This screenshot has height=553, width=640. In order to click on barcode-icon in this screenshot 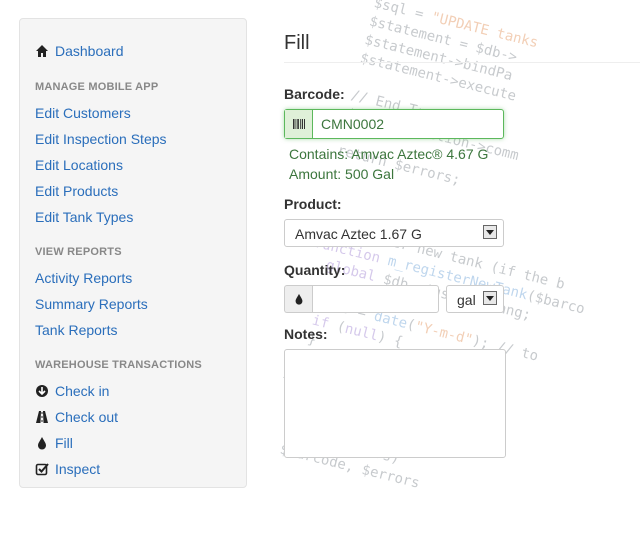, I will do `click(298, 124)`.